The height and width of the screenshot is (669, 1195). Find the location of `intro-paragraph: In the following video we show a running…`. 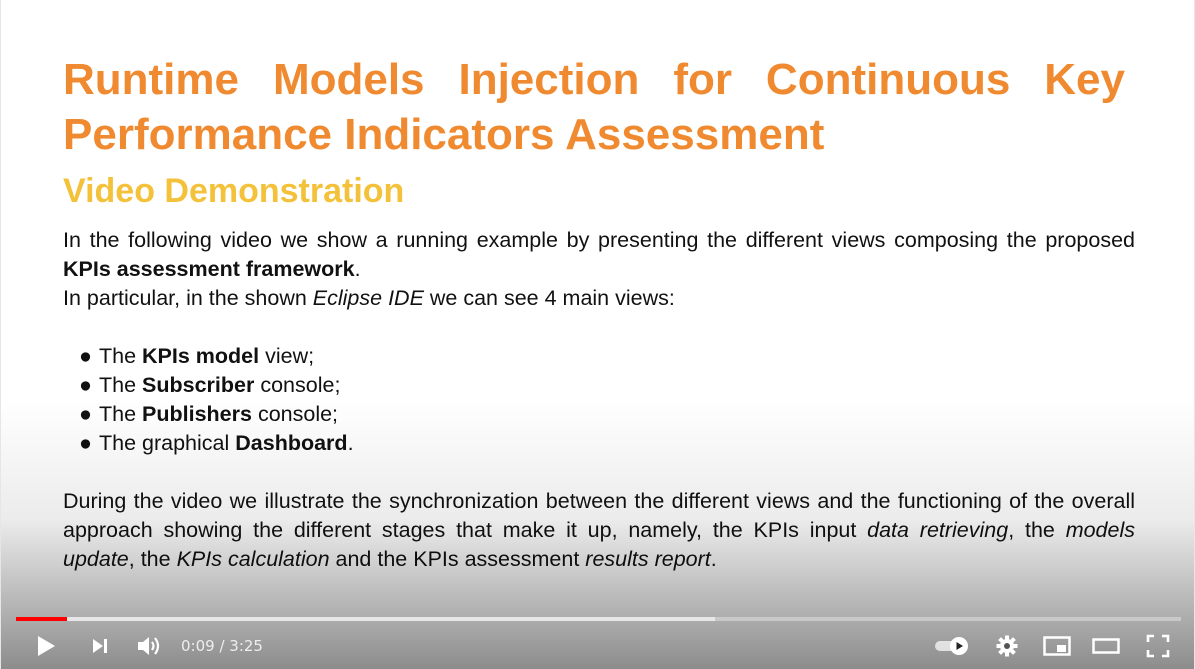

intro-paragraph: In the following video we show a running… is located at coordinates (599, 269).